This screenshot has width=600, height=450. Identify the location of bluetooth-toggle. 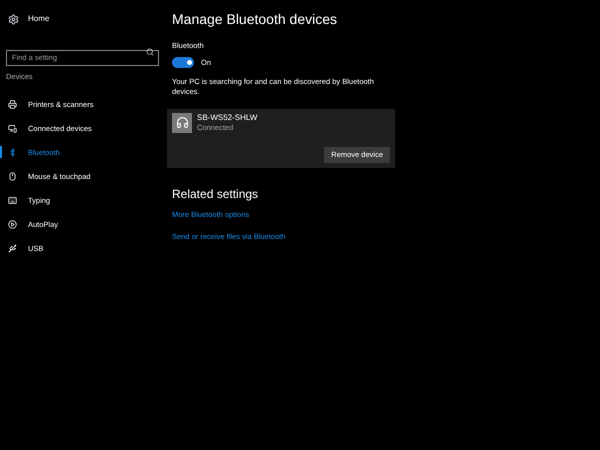
(183, 62).